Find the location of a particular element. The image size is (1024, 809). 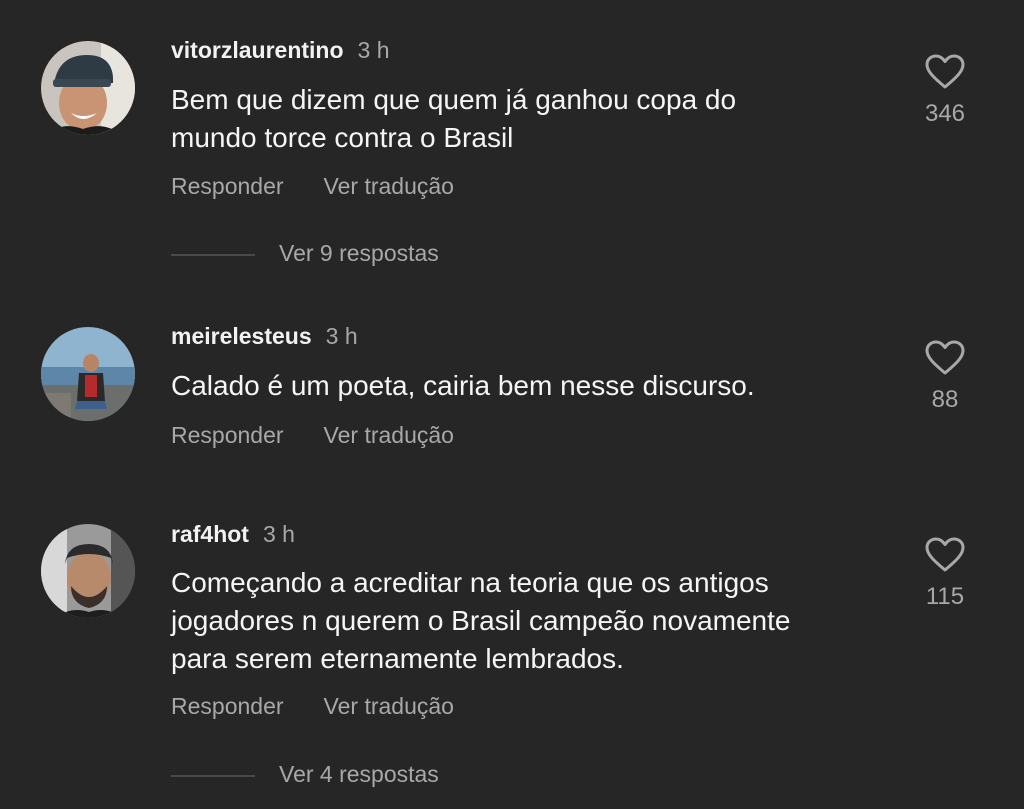

comment-header: raf4hot 3 h is located at coordinates (233, 534).